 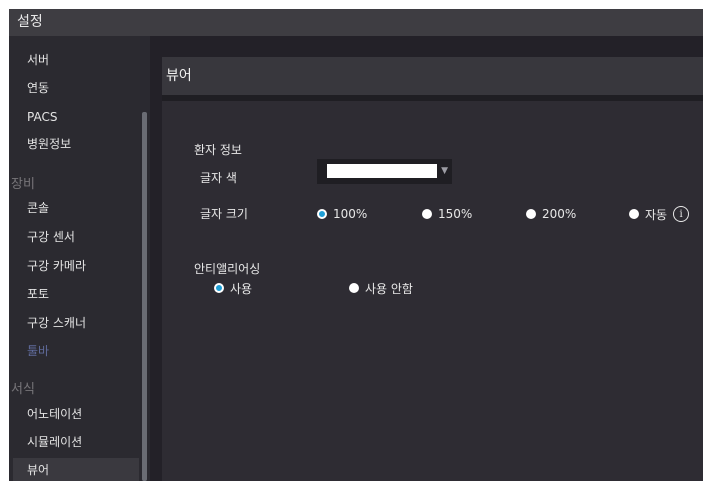 I want to click on sidebar-item-intraoral-scanner: 구강 스캐너, so click(x=56, y=323).